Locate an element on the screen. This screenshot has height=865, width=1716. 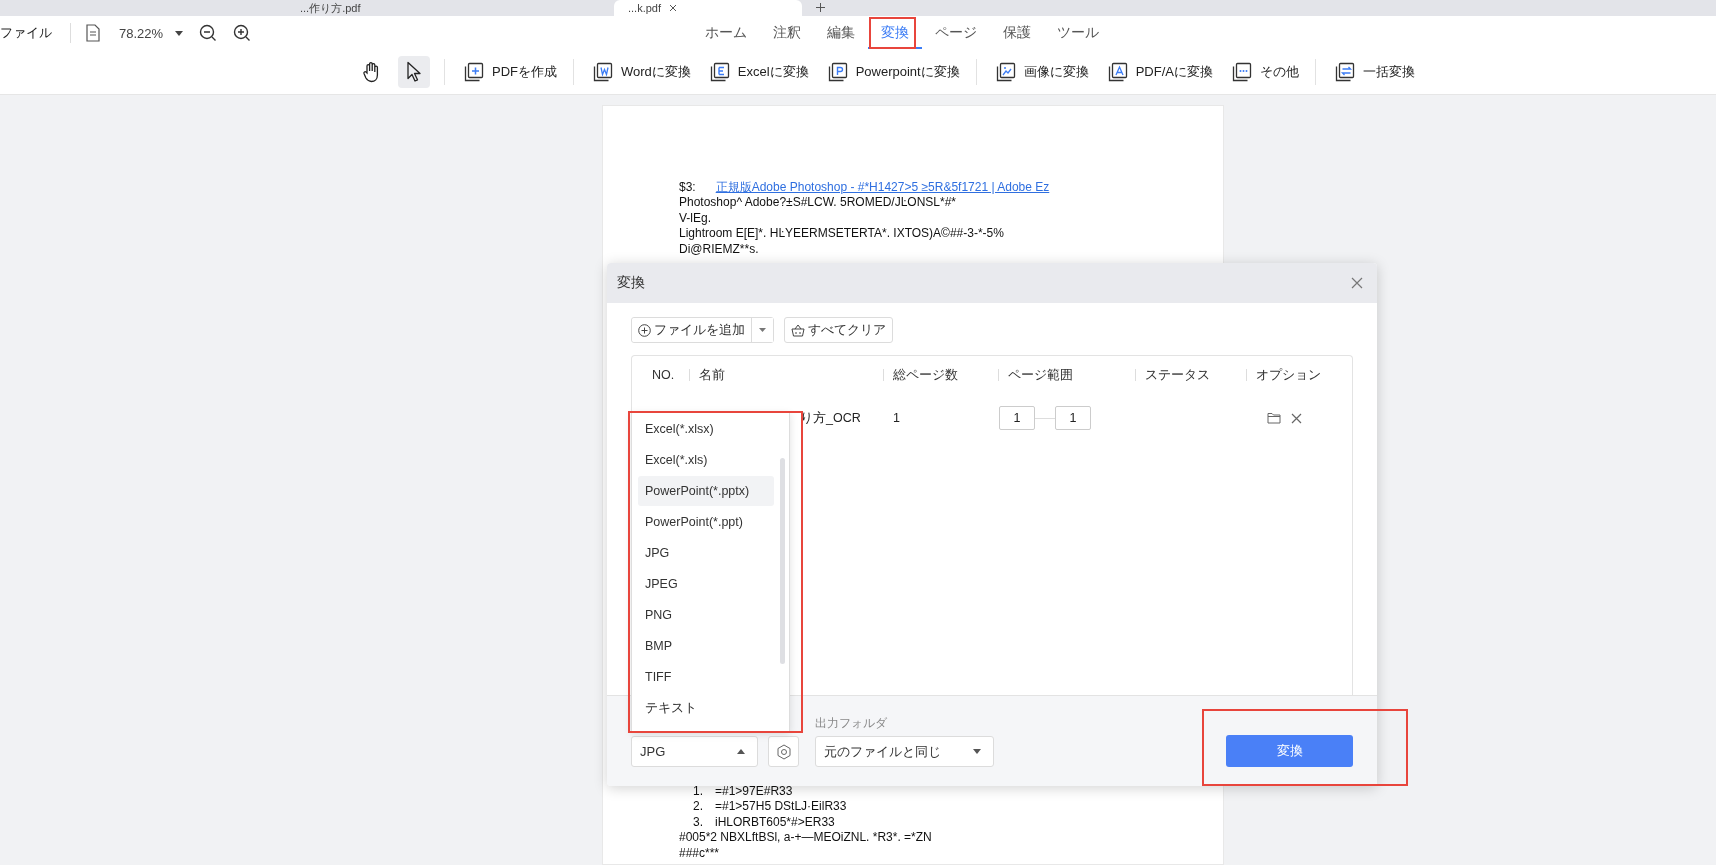
folder-icon is located at coordinates (1274, 418).